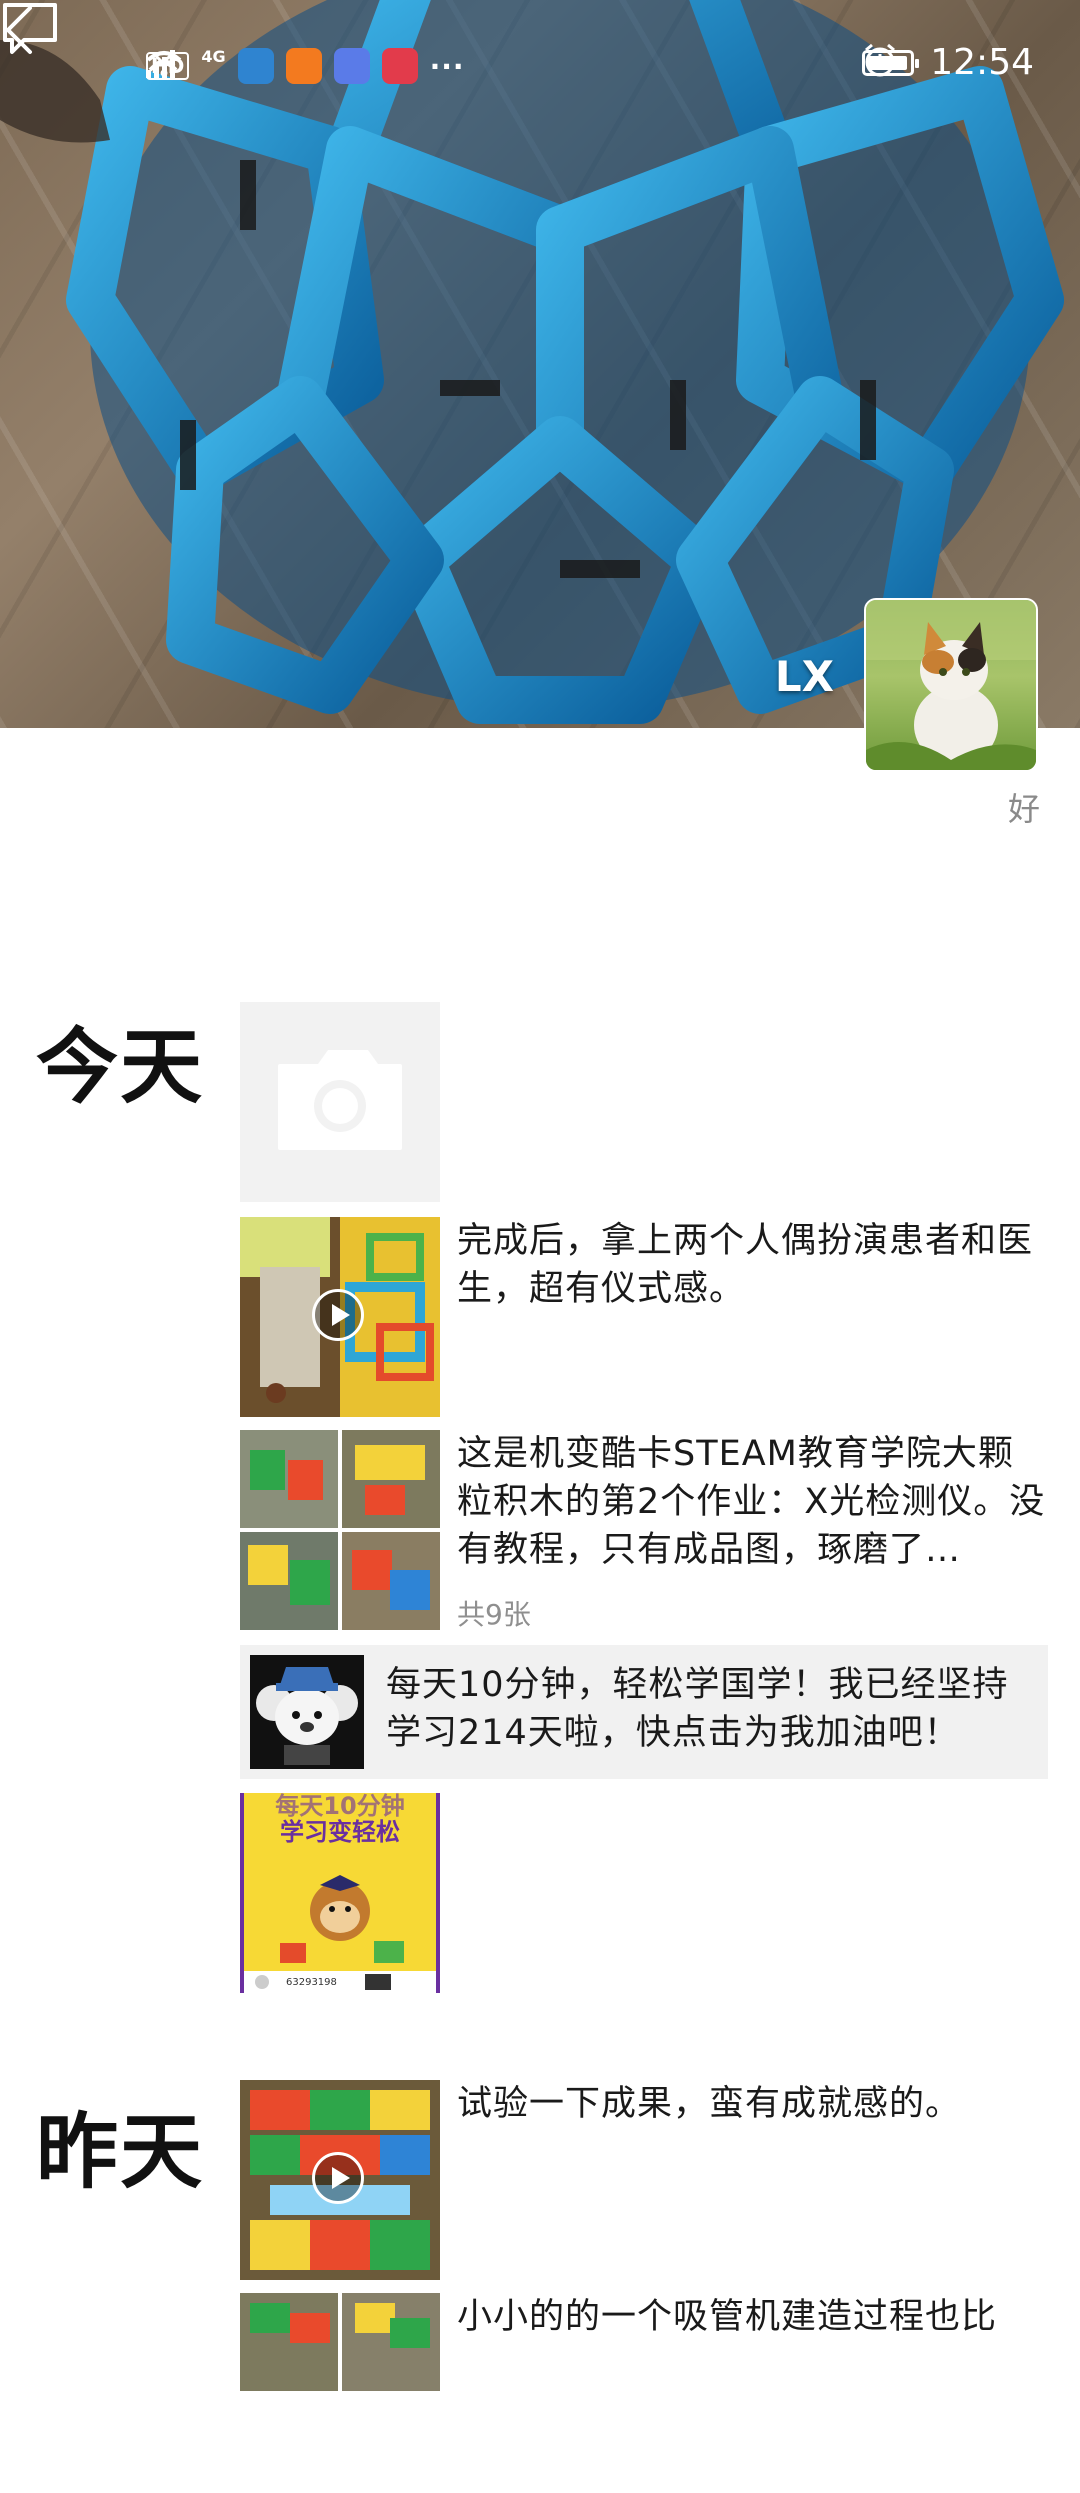  Describe the element at coordinates (752, 1265) in the screenshot. I see `post-text: 完成后，拿上两个人偶扮演患者和医生，超有仪式感。` at that location.